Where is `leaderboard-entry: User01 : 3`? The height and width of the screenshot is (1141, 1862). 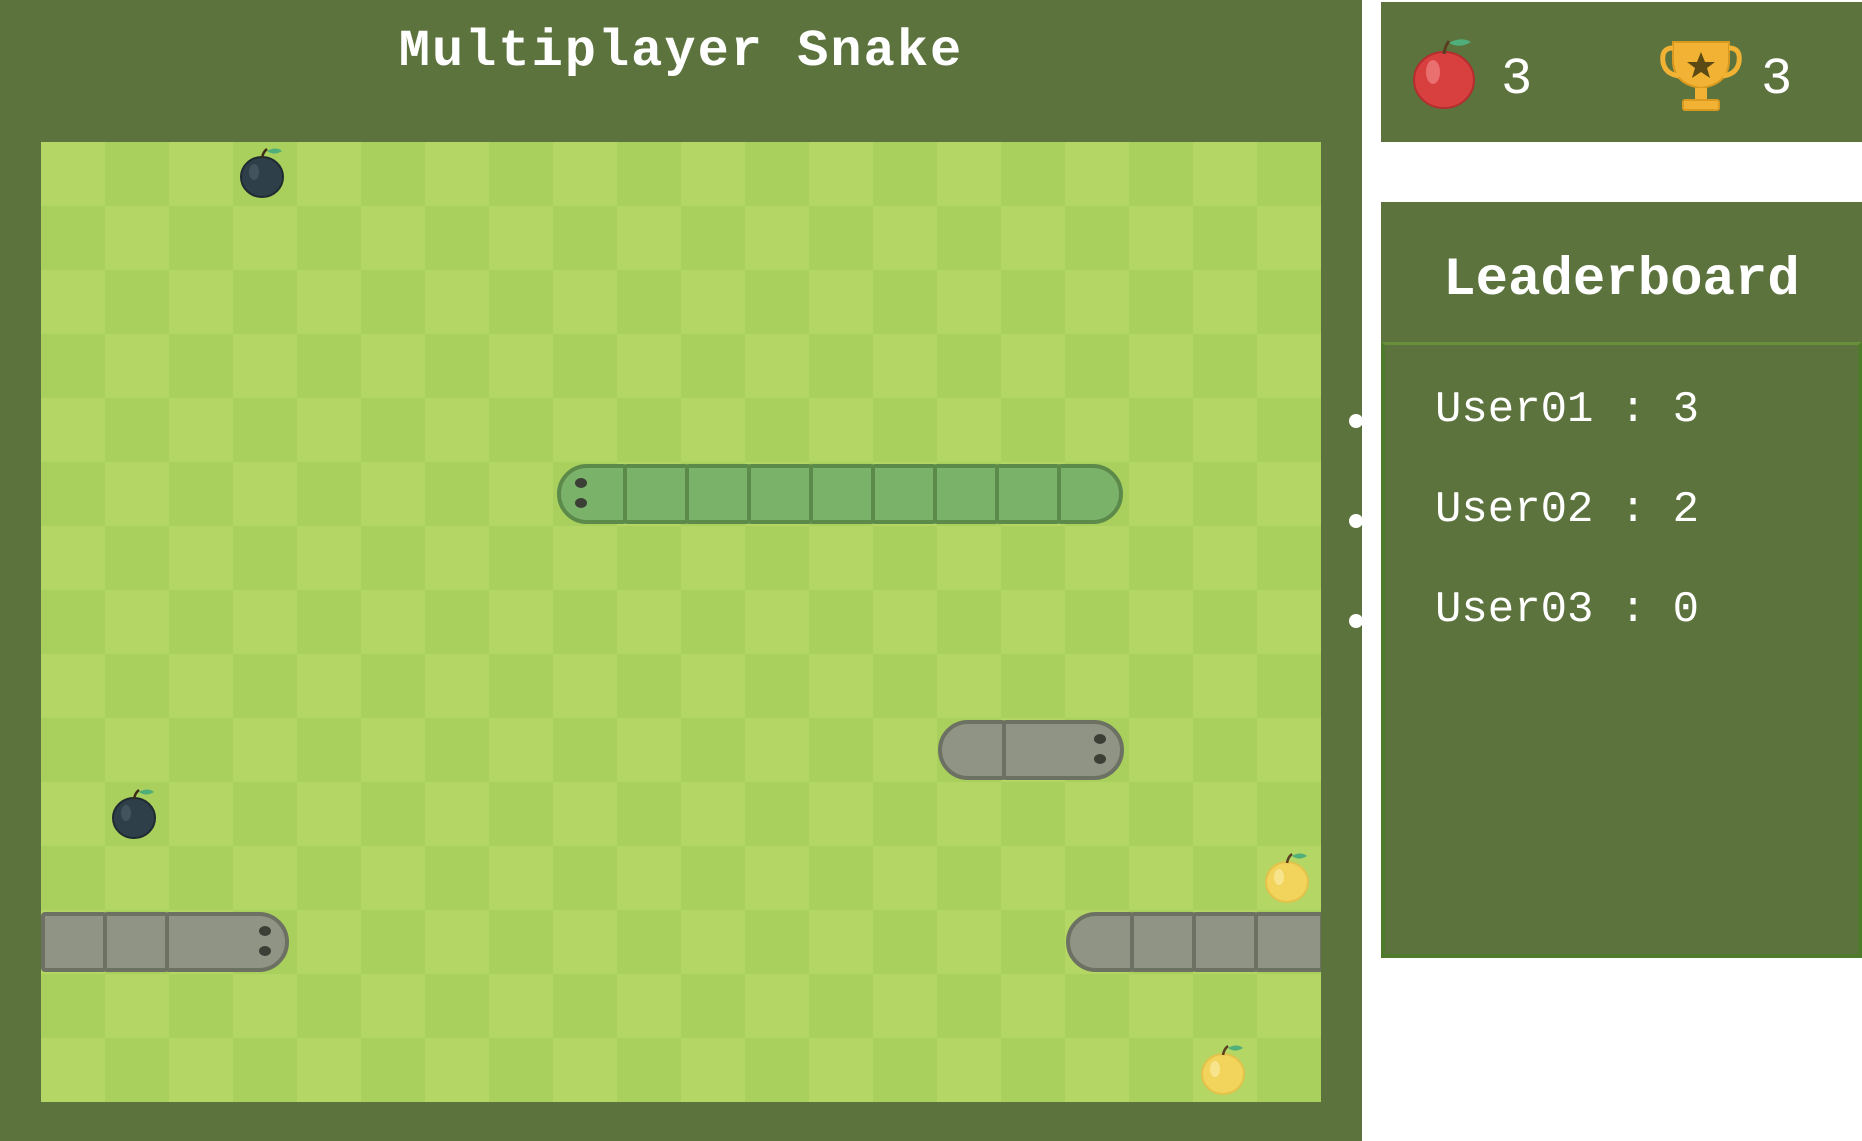 leaderboard-entry: User01 : 3 is located at coordinates (1567, 410).